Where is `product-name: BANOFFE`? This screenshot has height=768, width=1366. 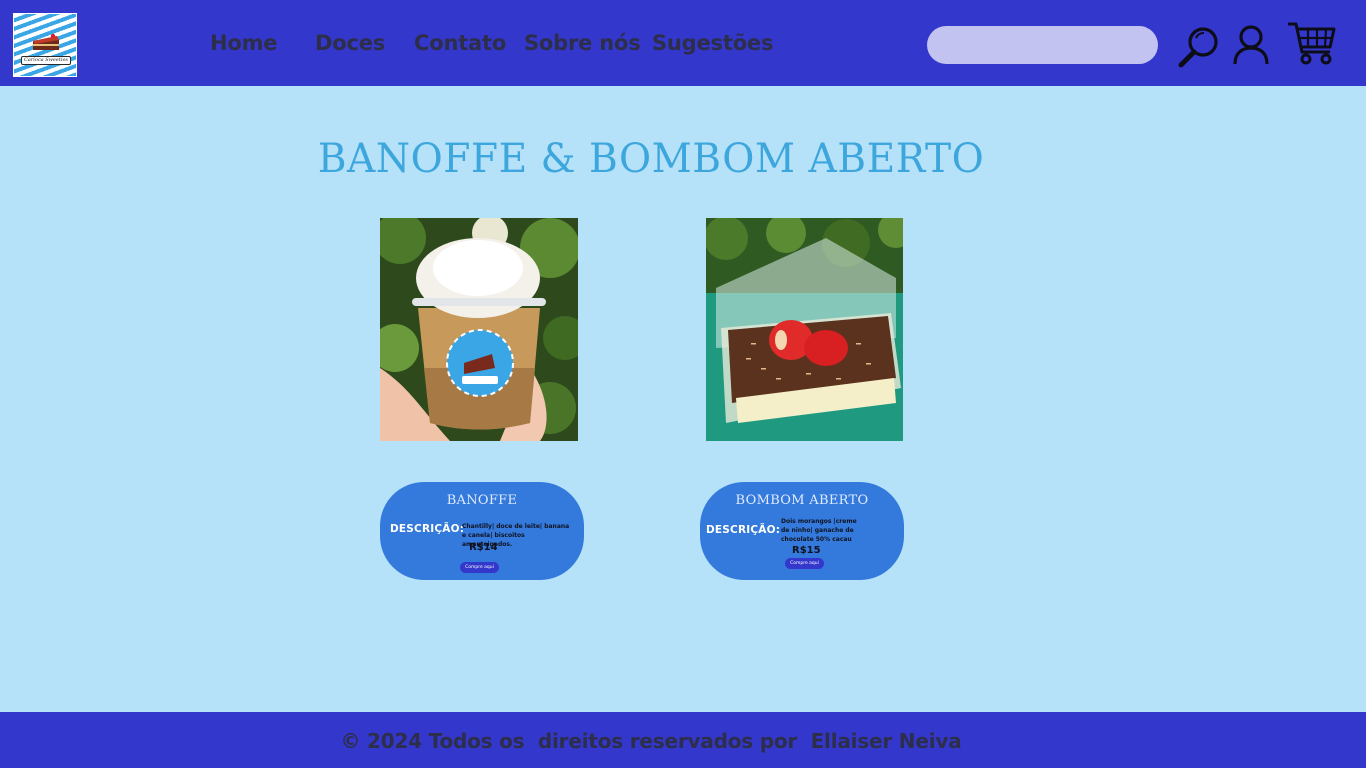 product-name: BANOFFE is located at coordinates (482, 500).